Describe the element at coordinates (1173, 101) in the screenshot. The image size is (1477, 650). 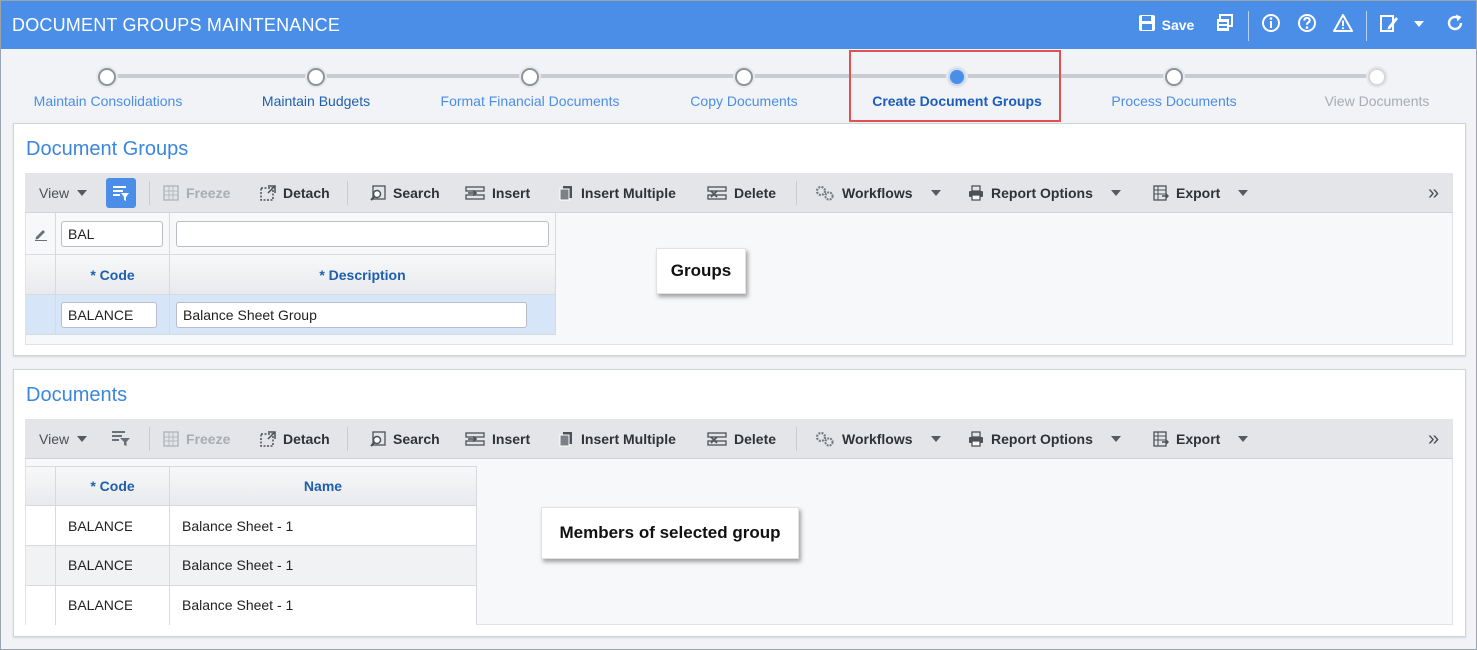
I see `step-process-documents: Process Documents` at that location.